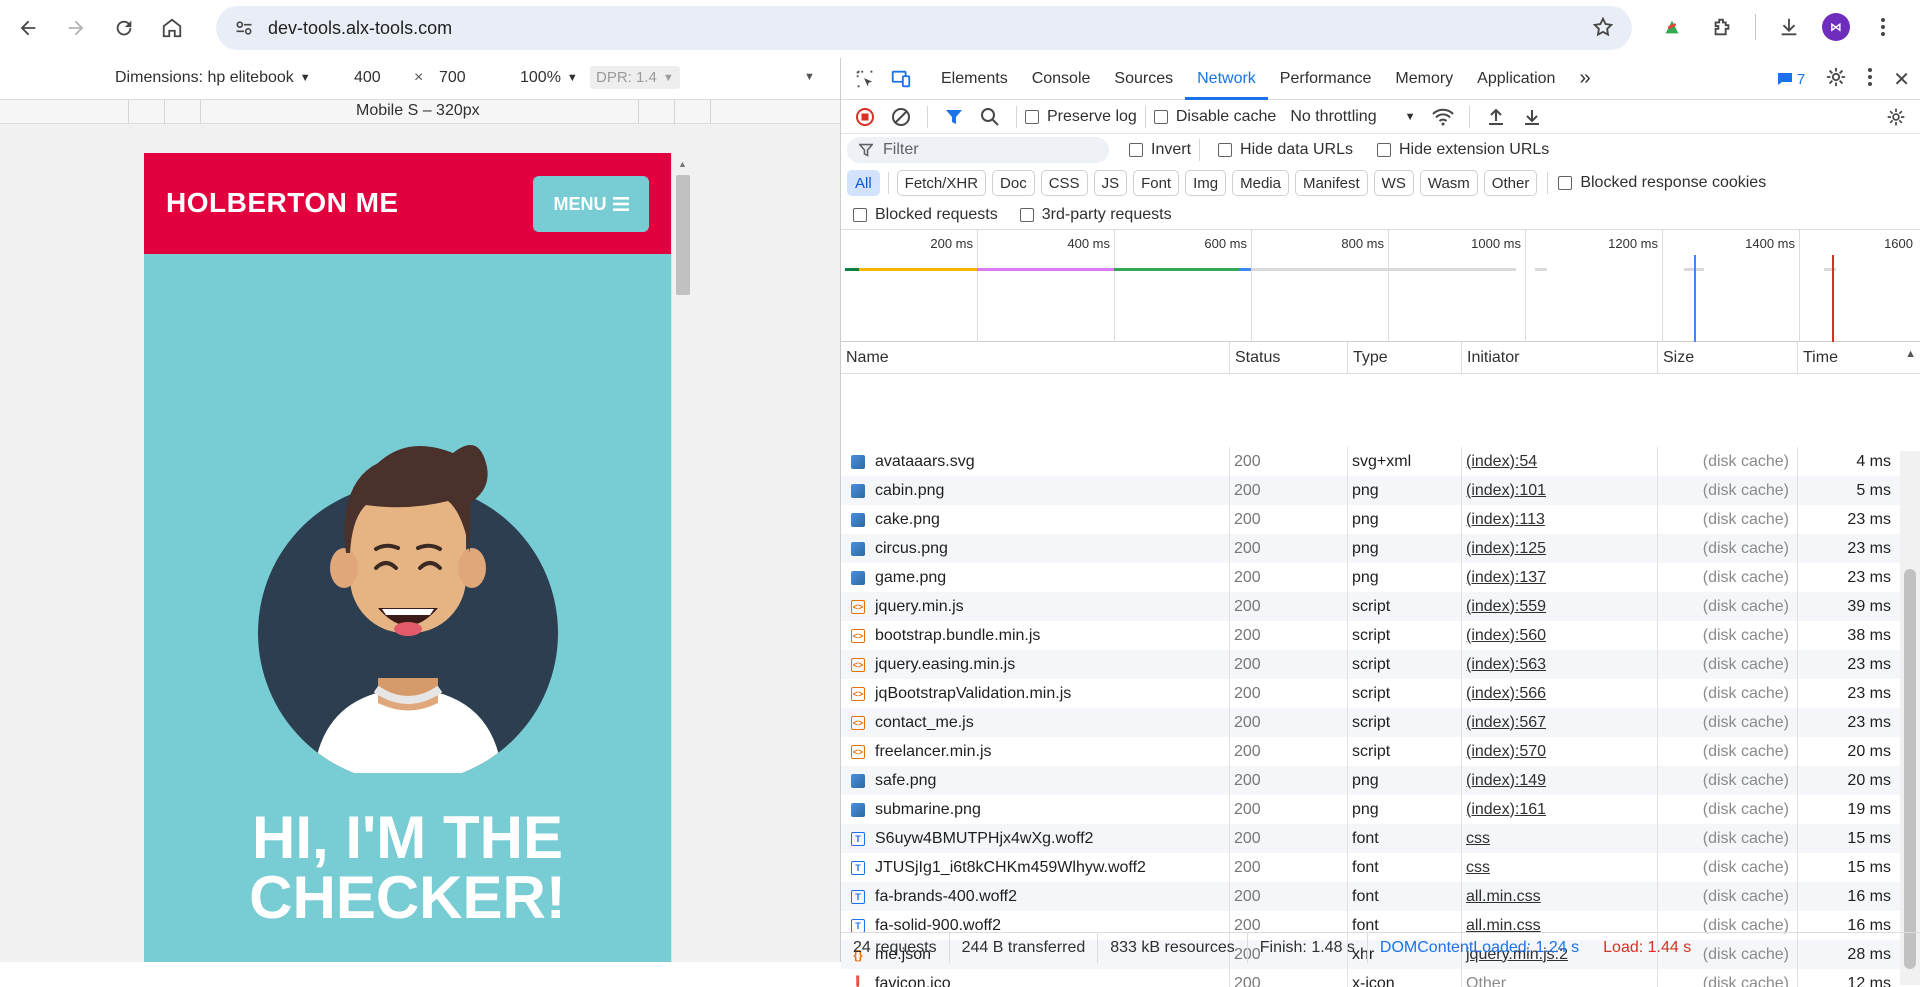 The height and width of the screenshot is (987, 1920). Describe the element at coordinates (28, 28) in the screenshot. I see `back-button` at that location.